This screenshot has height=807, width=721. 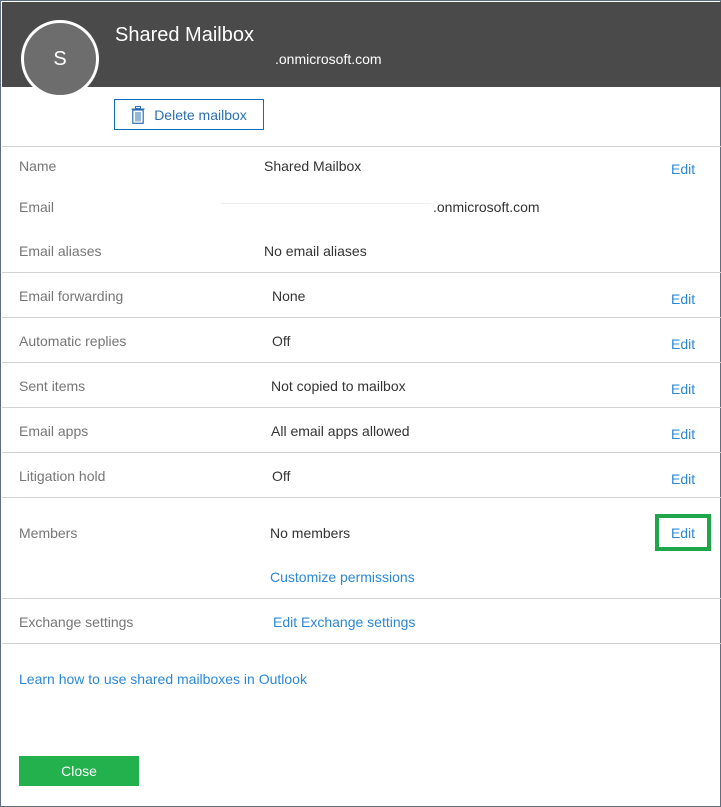 I want to click on mailbox-header: Shared Mailbox .onmicrosoft.com, so click(x=361, y=44).